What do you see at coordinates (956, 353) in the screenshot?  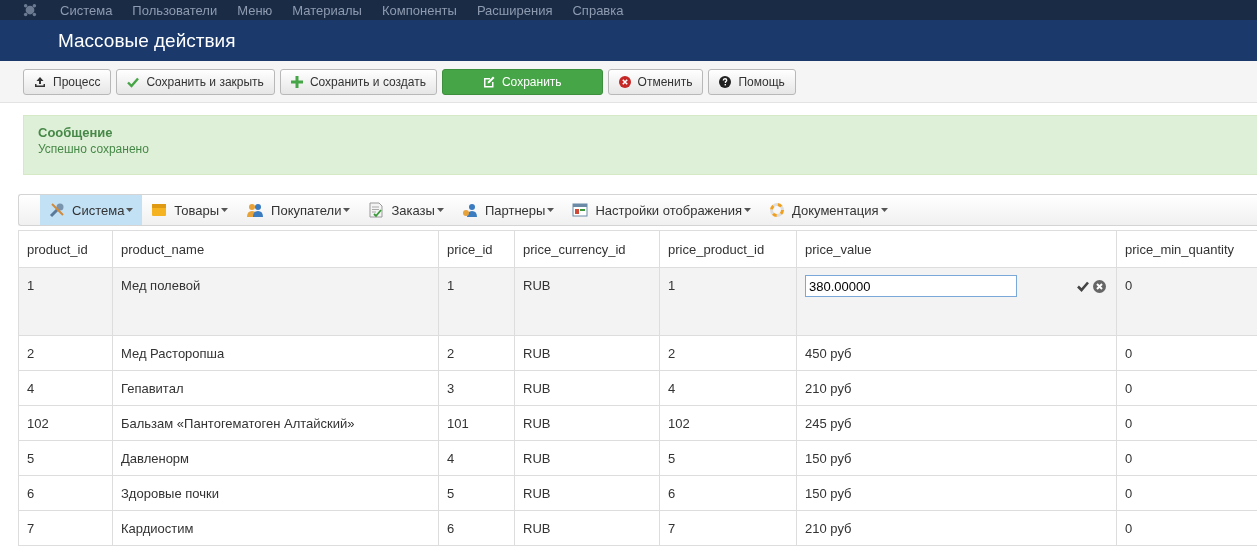 I see `table-cell: 450 руб` at bounding box center [956, 353].